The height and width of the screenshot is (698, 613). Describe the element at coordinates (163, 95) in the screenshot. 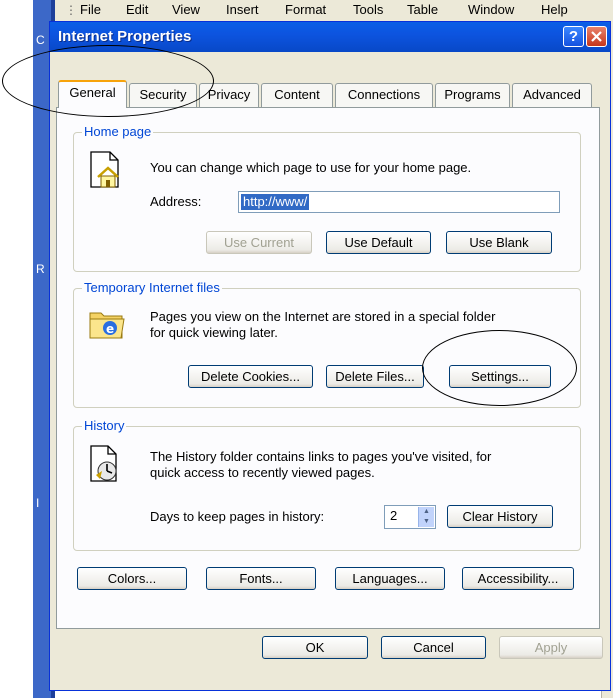

I see `tab-security: Security` at that location.